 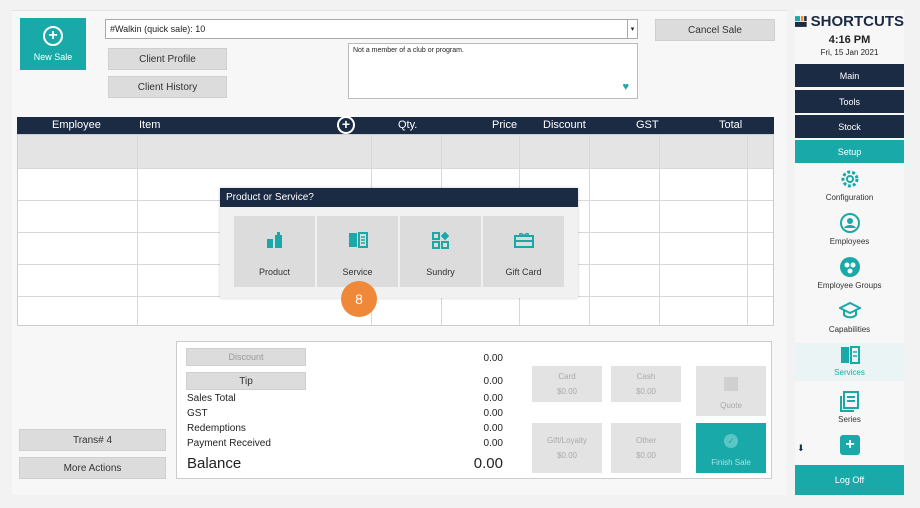 I want to click on payment-received-label: Payment Received, so click(x=229, y=443).